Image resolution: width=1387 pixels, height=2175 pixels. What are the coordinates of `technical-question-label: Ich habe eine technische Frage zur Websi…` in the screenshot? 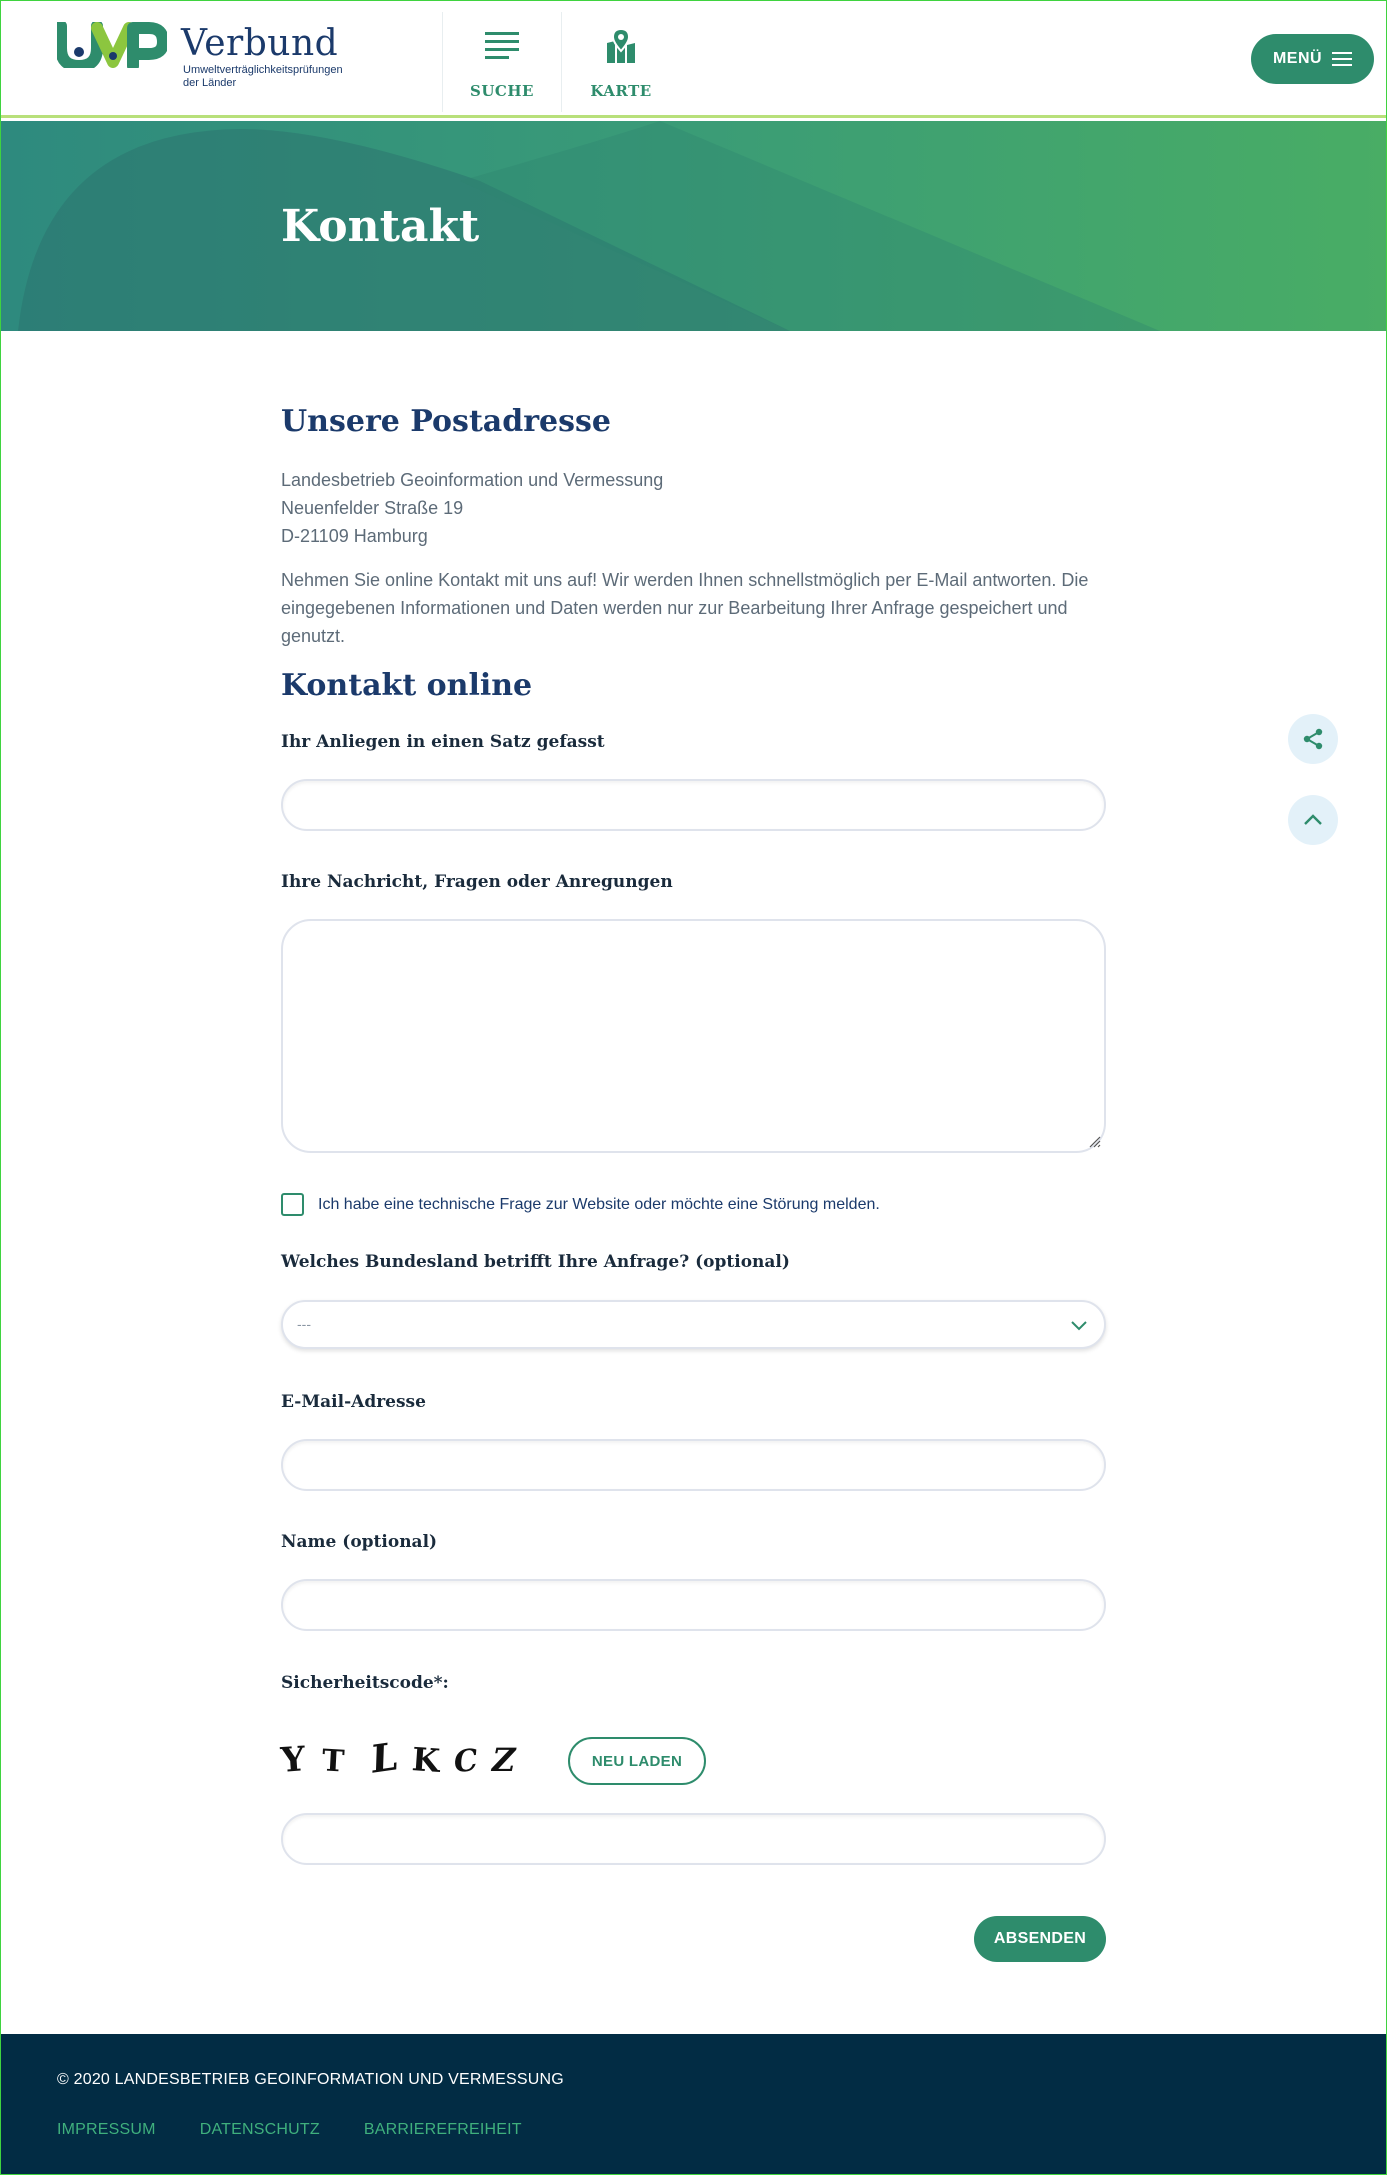 It's located at (599, 1205).